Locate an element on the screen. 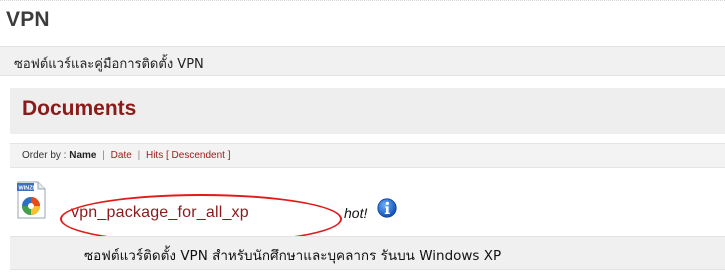 The width and height of the screenshot is (725, 273). order-by-name: Name is located at coordinates (83, 155).